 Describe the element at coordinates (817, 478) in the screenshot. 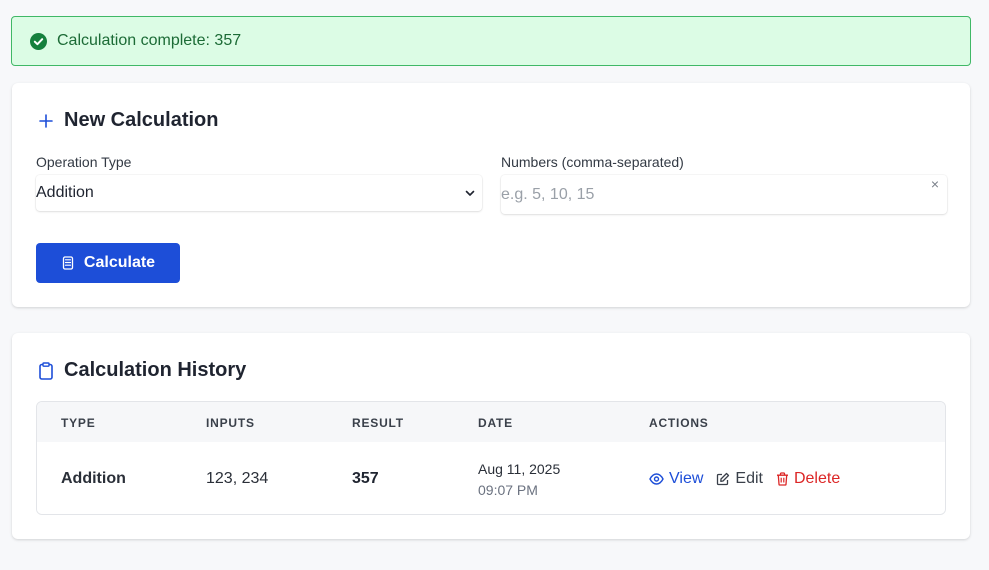

I see `delete-action-label: Delete` at that location.